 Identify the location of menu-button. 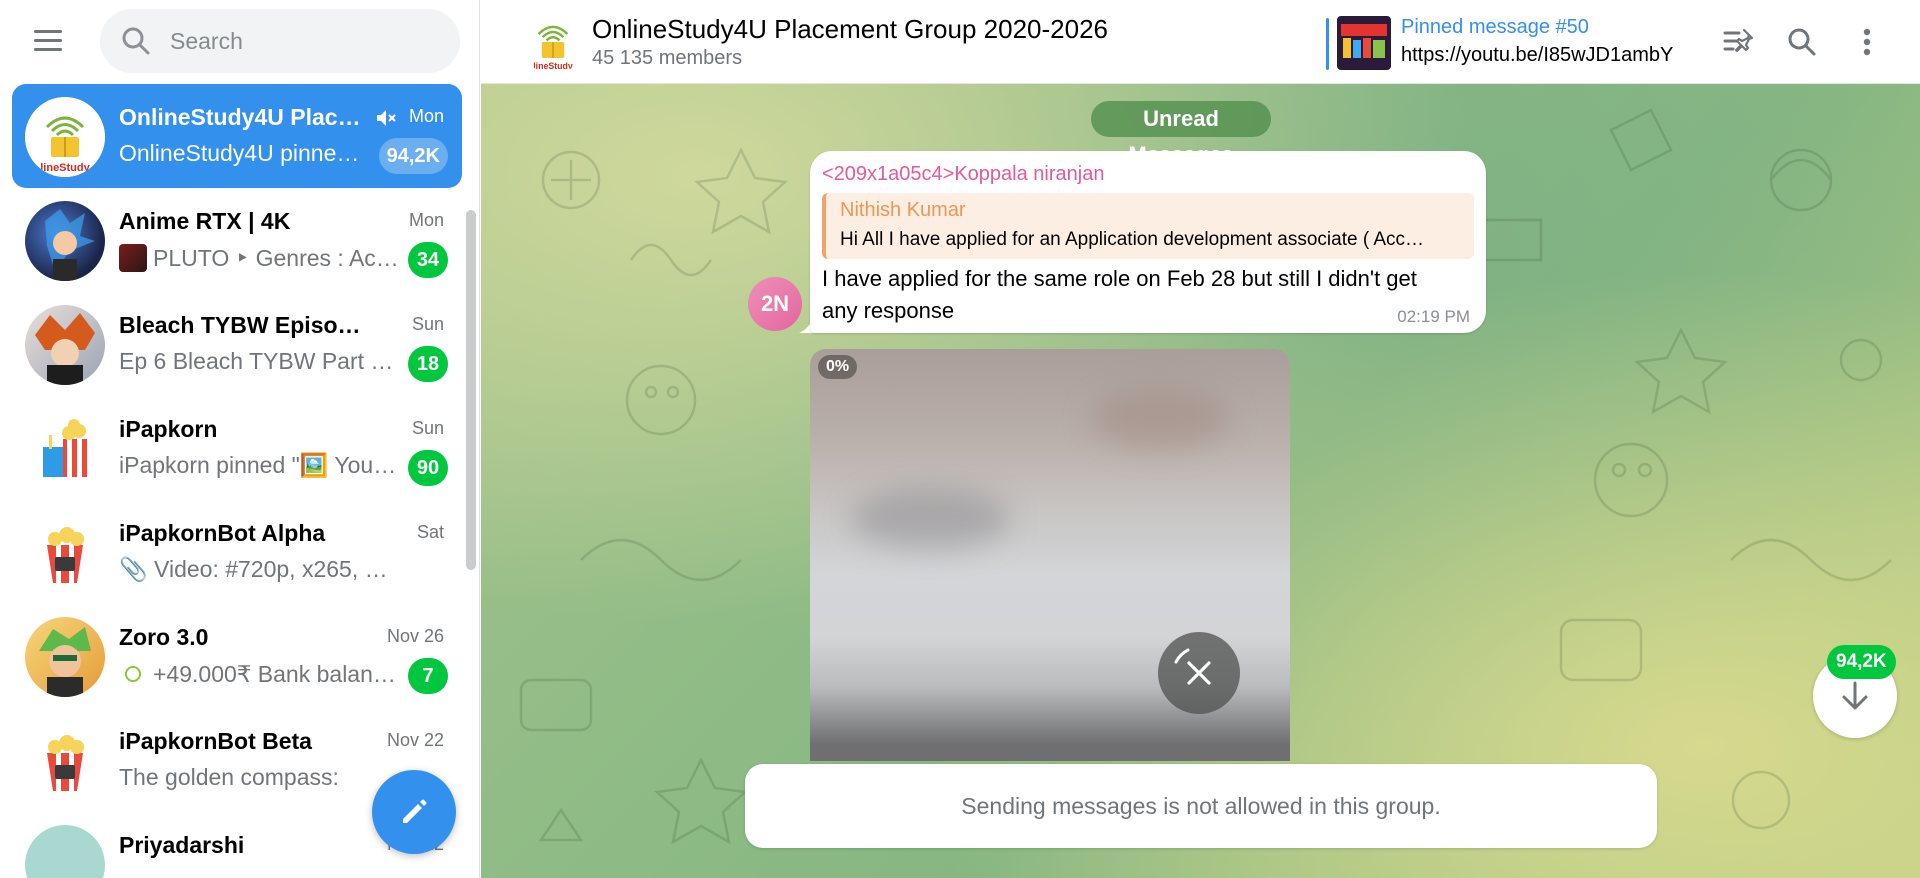
(48, 40).